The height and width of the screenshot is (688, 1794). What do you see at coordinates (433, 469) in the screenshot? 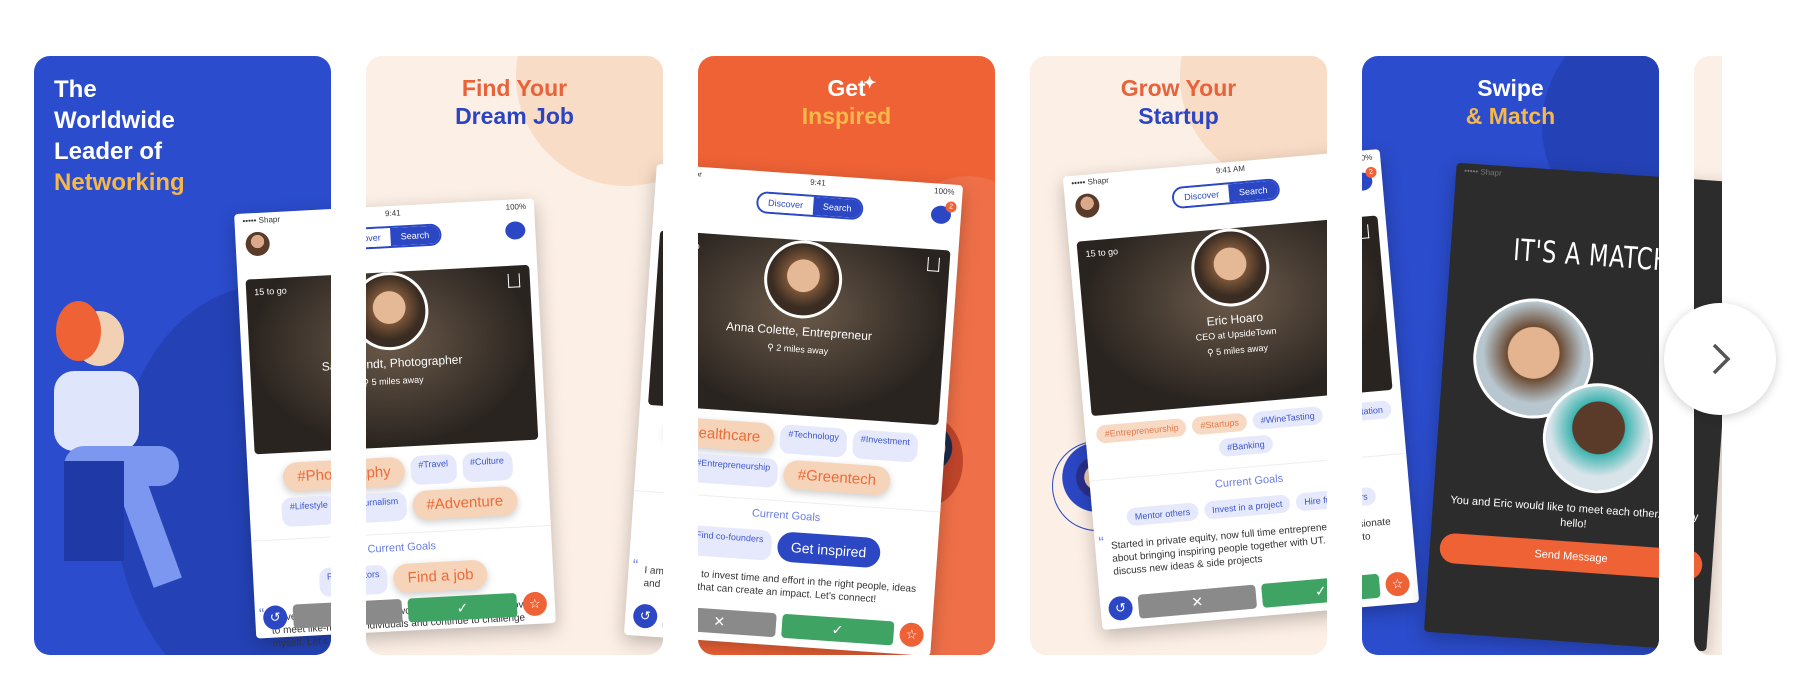
I see `interest-tag: #Travel` at bounding box center [433, 469].